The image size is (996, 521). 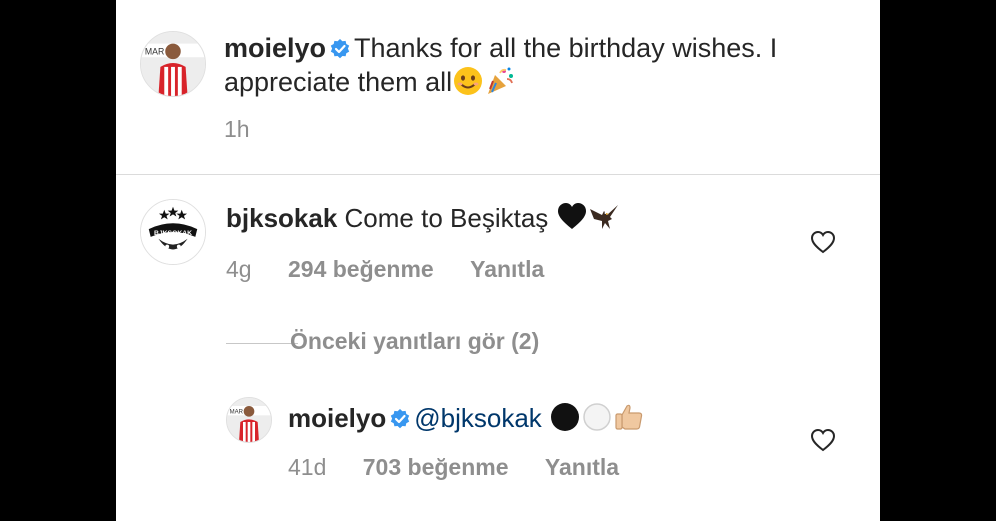 I want to click on replies-divider-line, so click(x=262, y=343).